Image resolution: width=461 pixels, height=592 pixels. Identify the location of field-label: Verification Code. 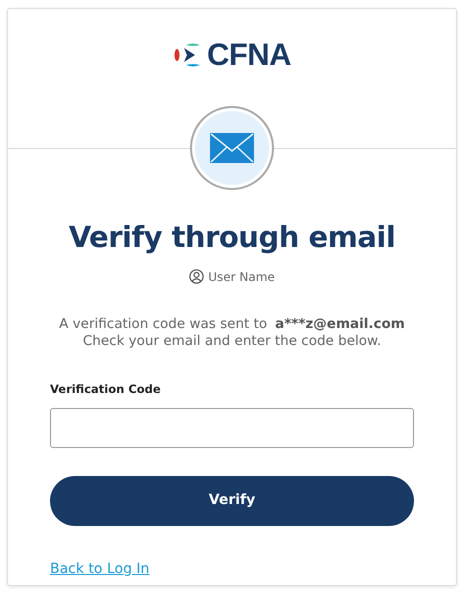
(105, 389).